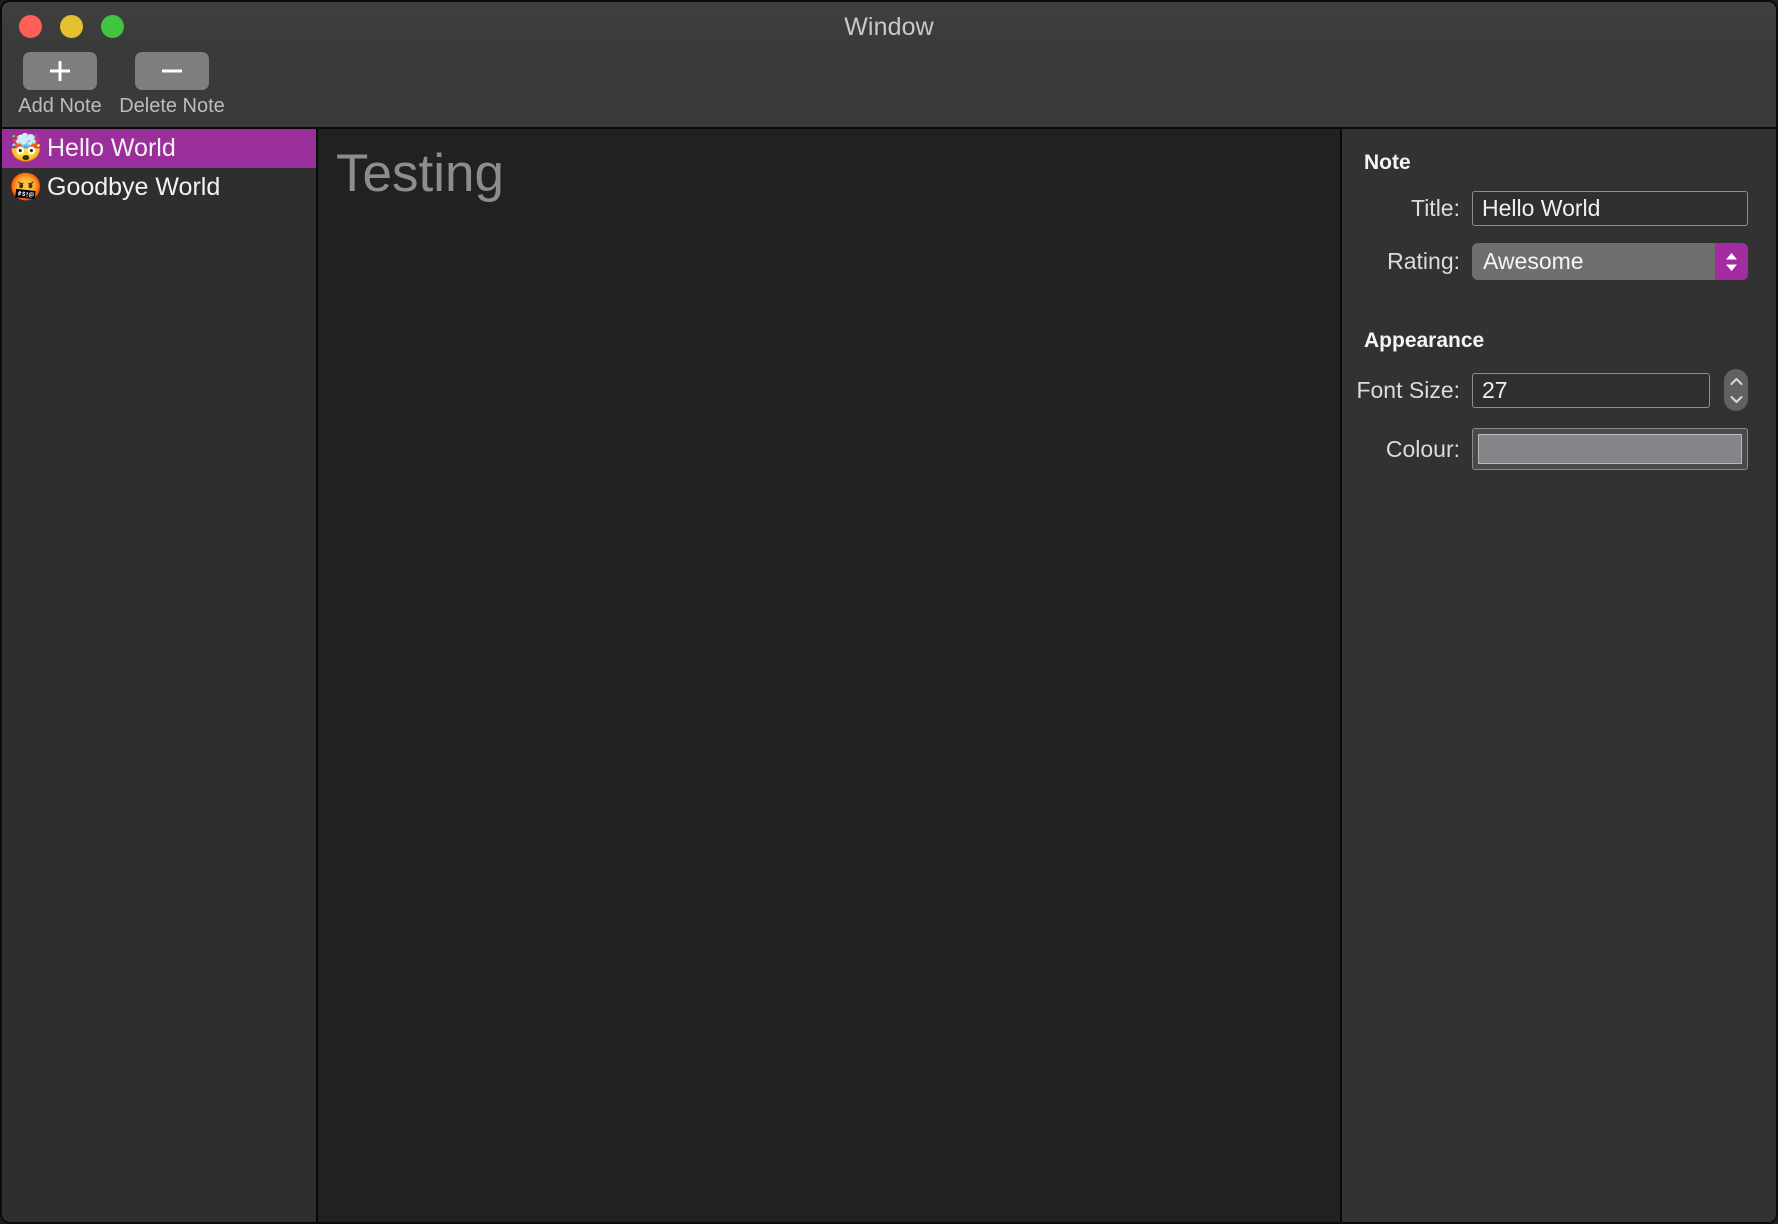 The width and height of the screenshot is (1778, 1224). I want to click on stepper-down-icon, so click(1736, 400).